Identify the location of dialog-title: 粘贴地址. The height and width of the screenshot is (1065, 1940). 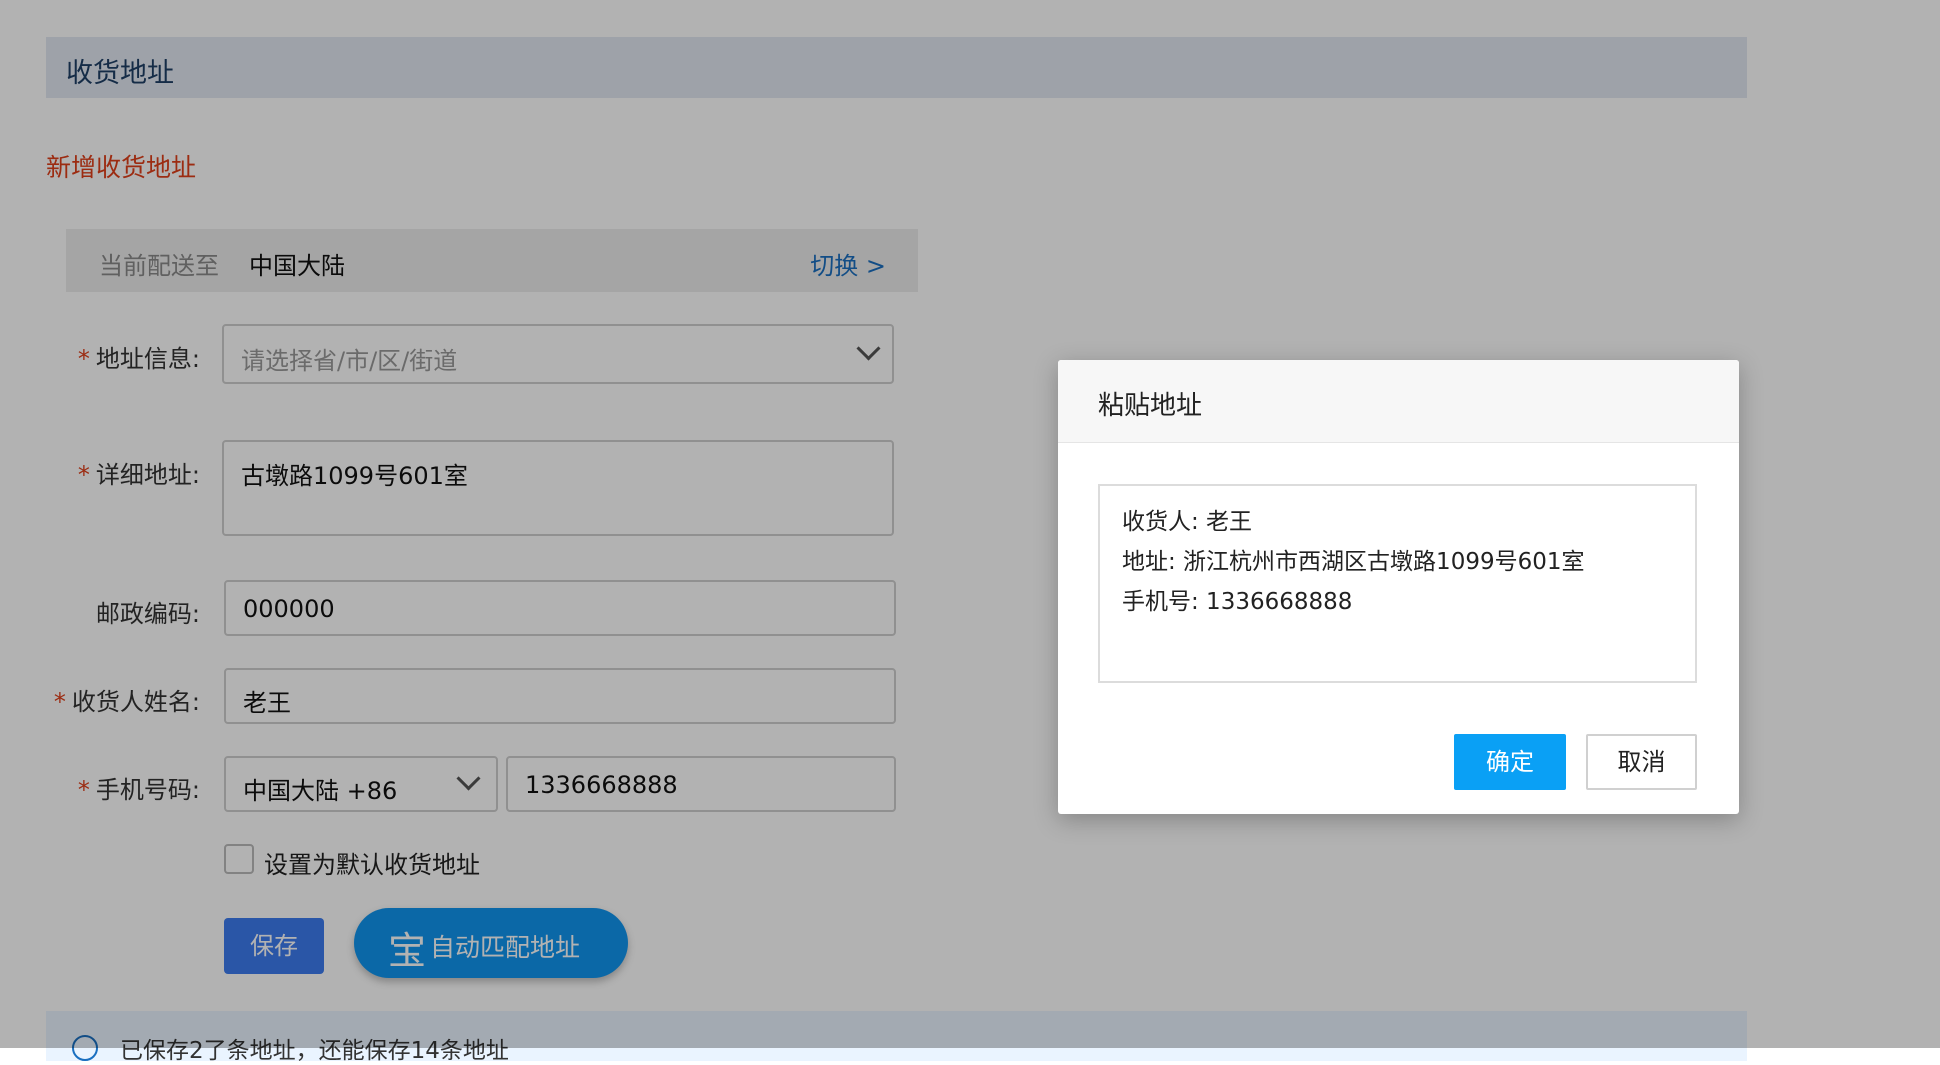
(1150, 406).